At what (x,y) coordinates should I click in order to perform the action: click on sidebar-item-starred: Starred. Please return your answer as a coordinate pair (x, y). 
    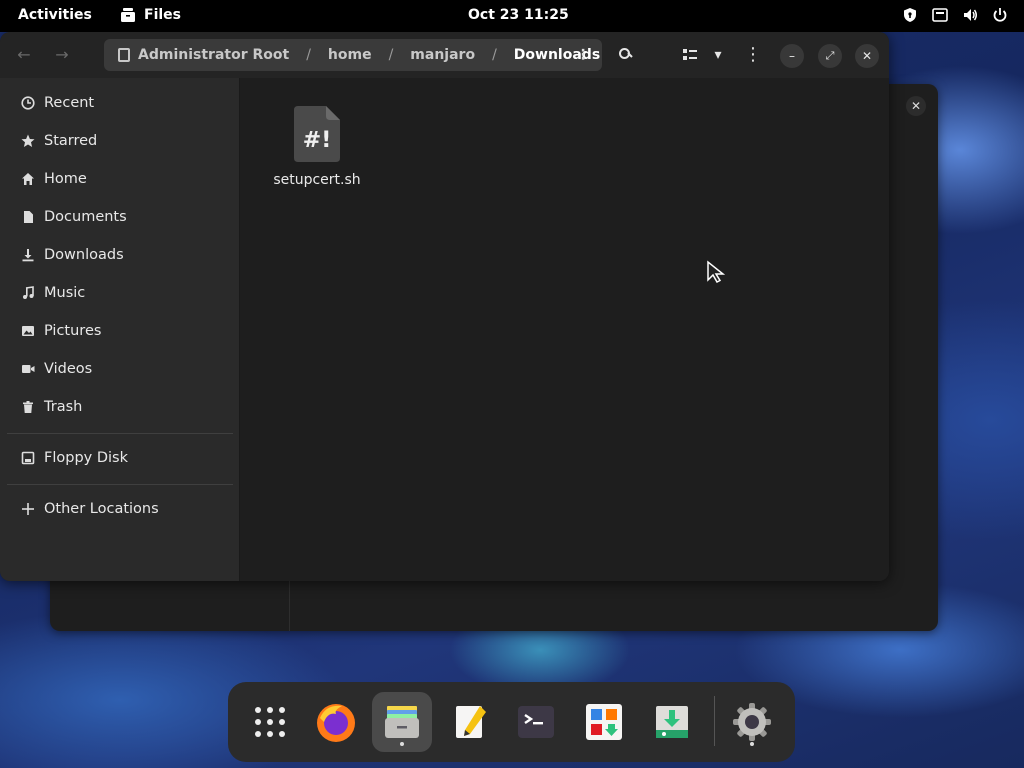
    Looking at the image, I should click on (120, 141).